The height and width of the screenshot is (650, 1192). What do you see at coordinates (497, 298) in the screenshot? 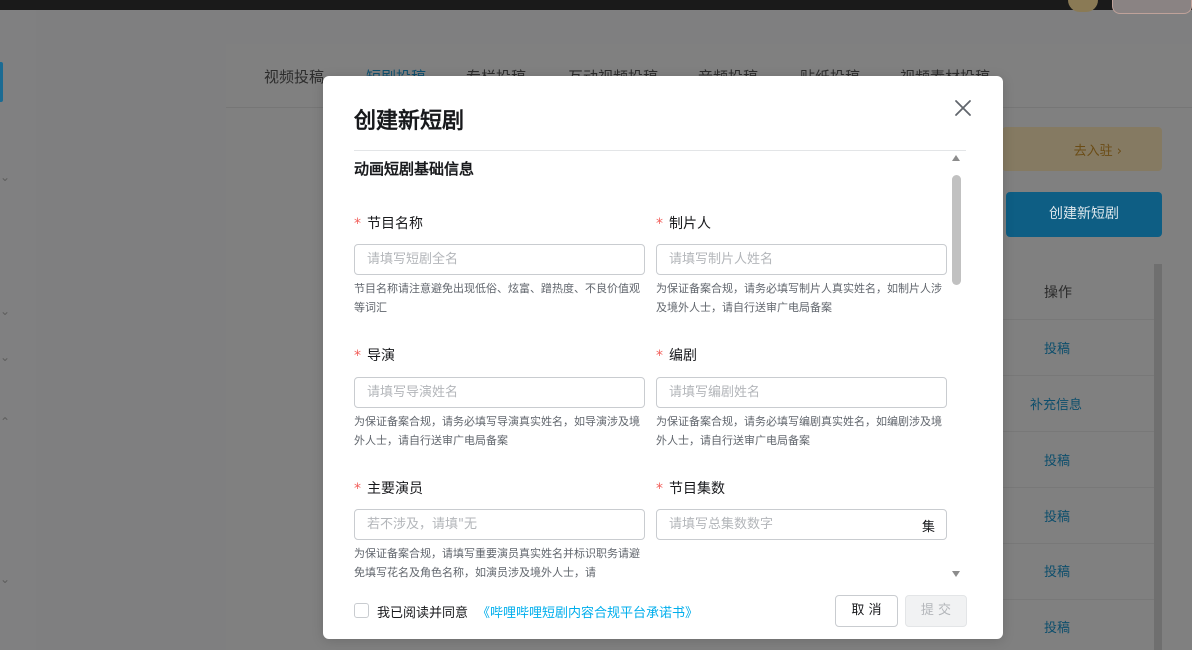
I see `field-hint: 节目名称请注意避免出现低俗、炫富、蹭热度、不良价值观等词汇` at bounding box center [497, 298].